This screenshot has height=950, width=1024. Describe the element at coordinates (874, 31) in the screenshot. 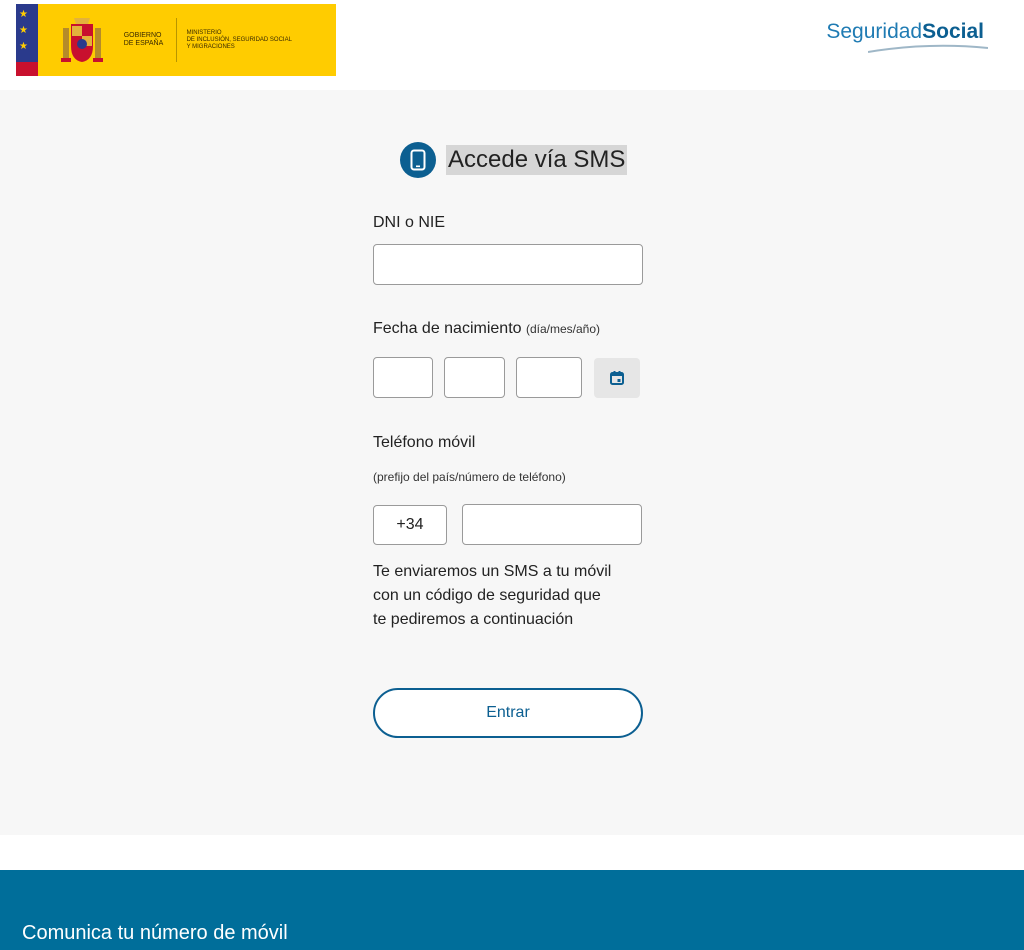

I see `brand-light-text: Seguridad` at that location.